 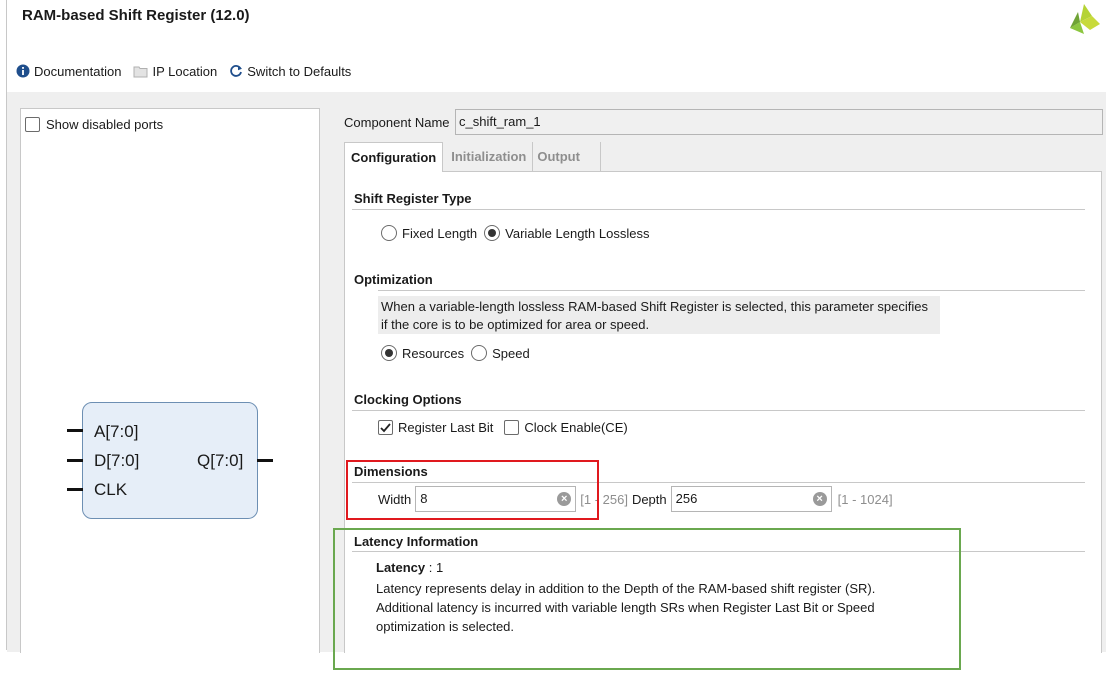 I want to click on show-disabled-ports-label: Show disabled ports, so click(x=105, y=124).